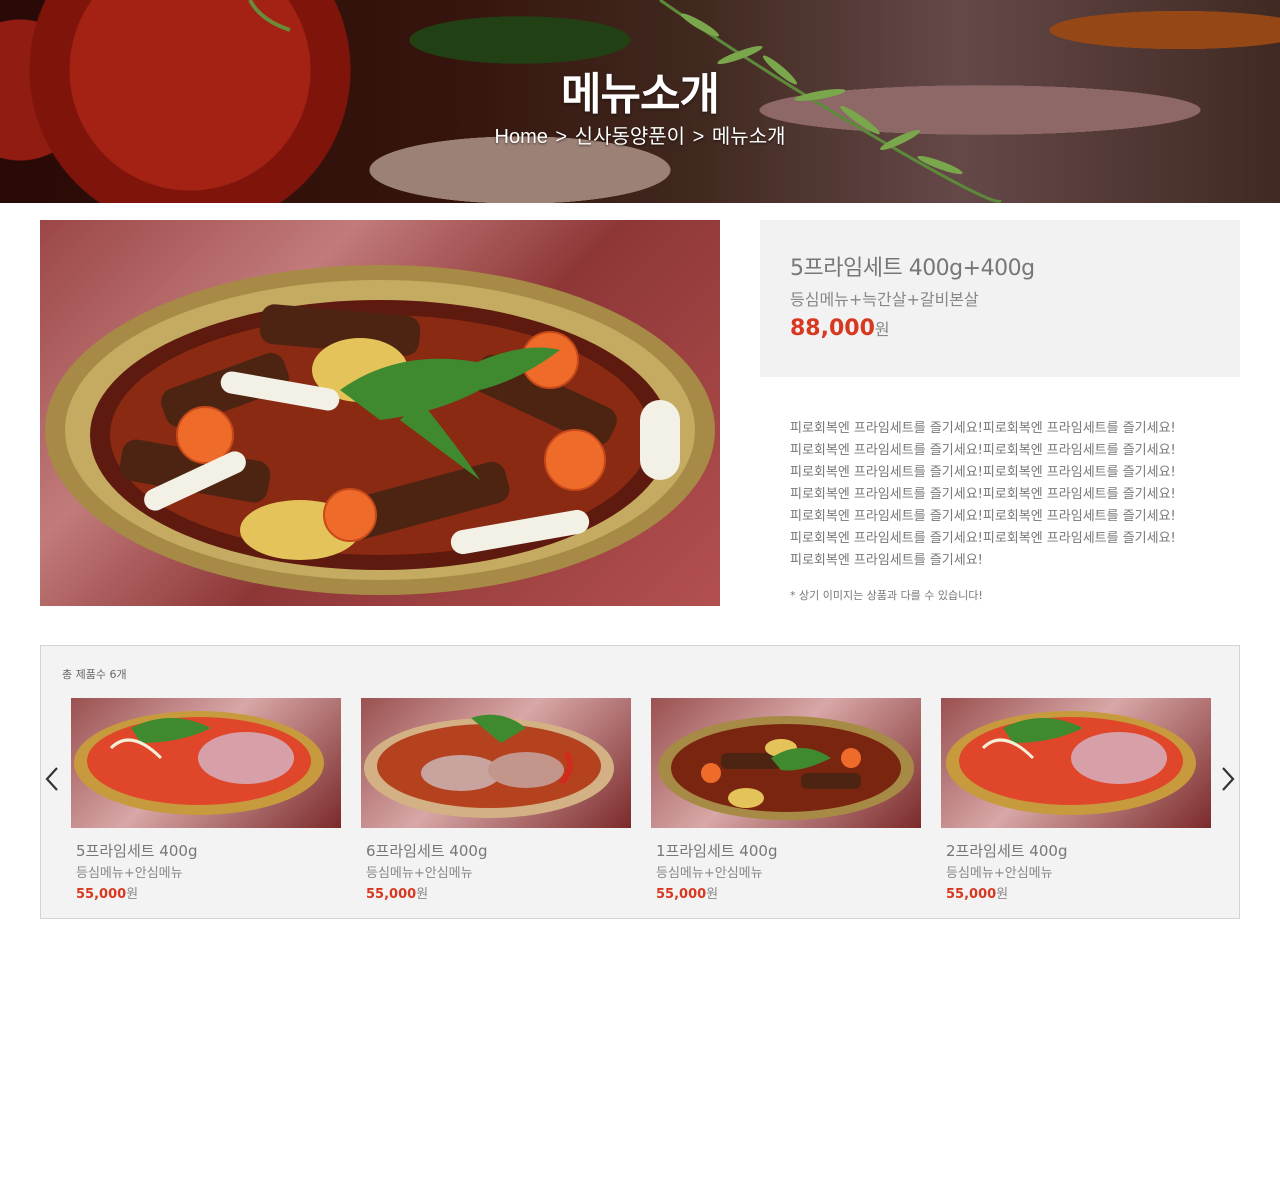 This screenshot has height=1201, width=1280. I want to click on image-disclaimer: * 상기 이미지는 상품과 다를 수 있습니다!, so click(886, 595).